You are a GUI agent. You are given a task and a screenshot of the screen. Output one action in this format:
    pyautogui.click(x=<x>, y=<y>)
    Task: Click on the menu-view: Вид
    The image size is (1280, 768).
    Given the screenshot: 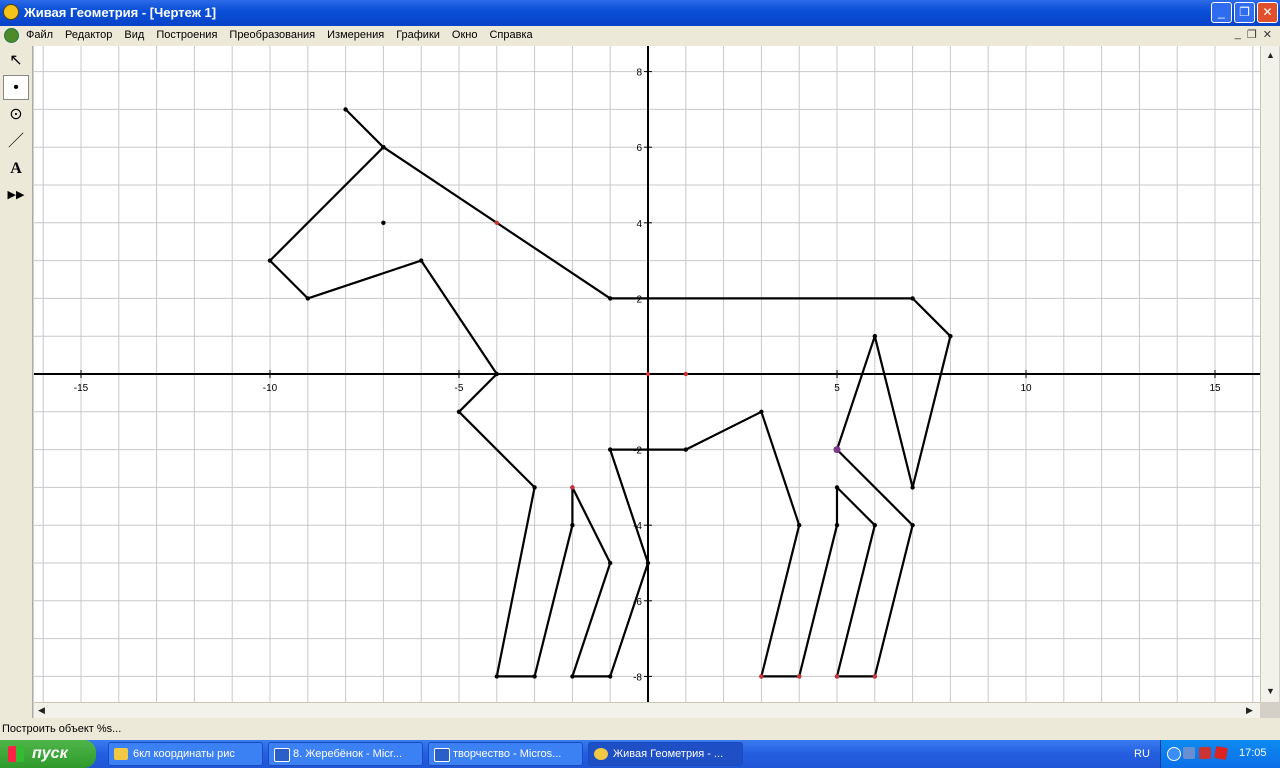 What is the action you would take?
    pyautogui.click(x=134, y=35)
    